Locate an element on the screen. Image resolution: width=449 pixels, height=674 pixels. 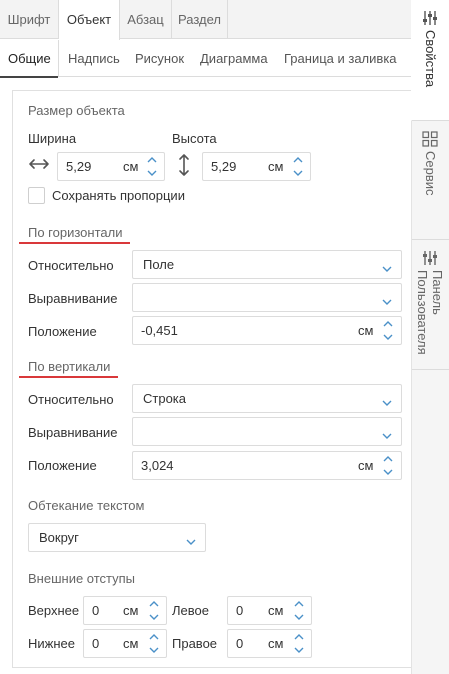
h-position-field: -0,451 см is located at coordinates (267, 330).